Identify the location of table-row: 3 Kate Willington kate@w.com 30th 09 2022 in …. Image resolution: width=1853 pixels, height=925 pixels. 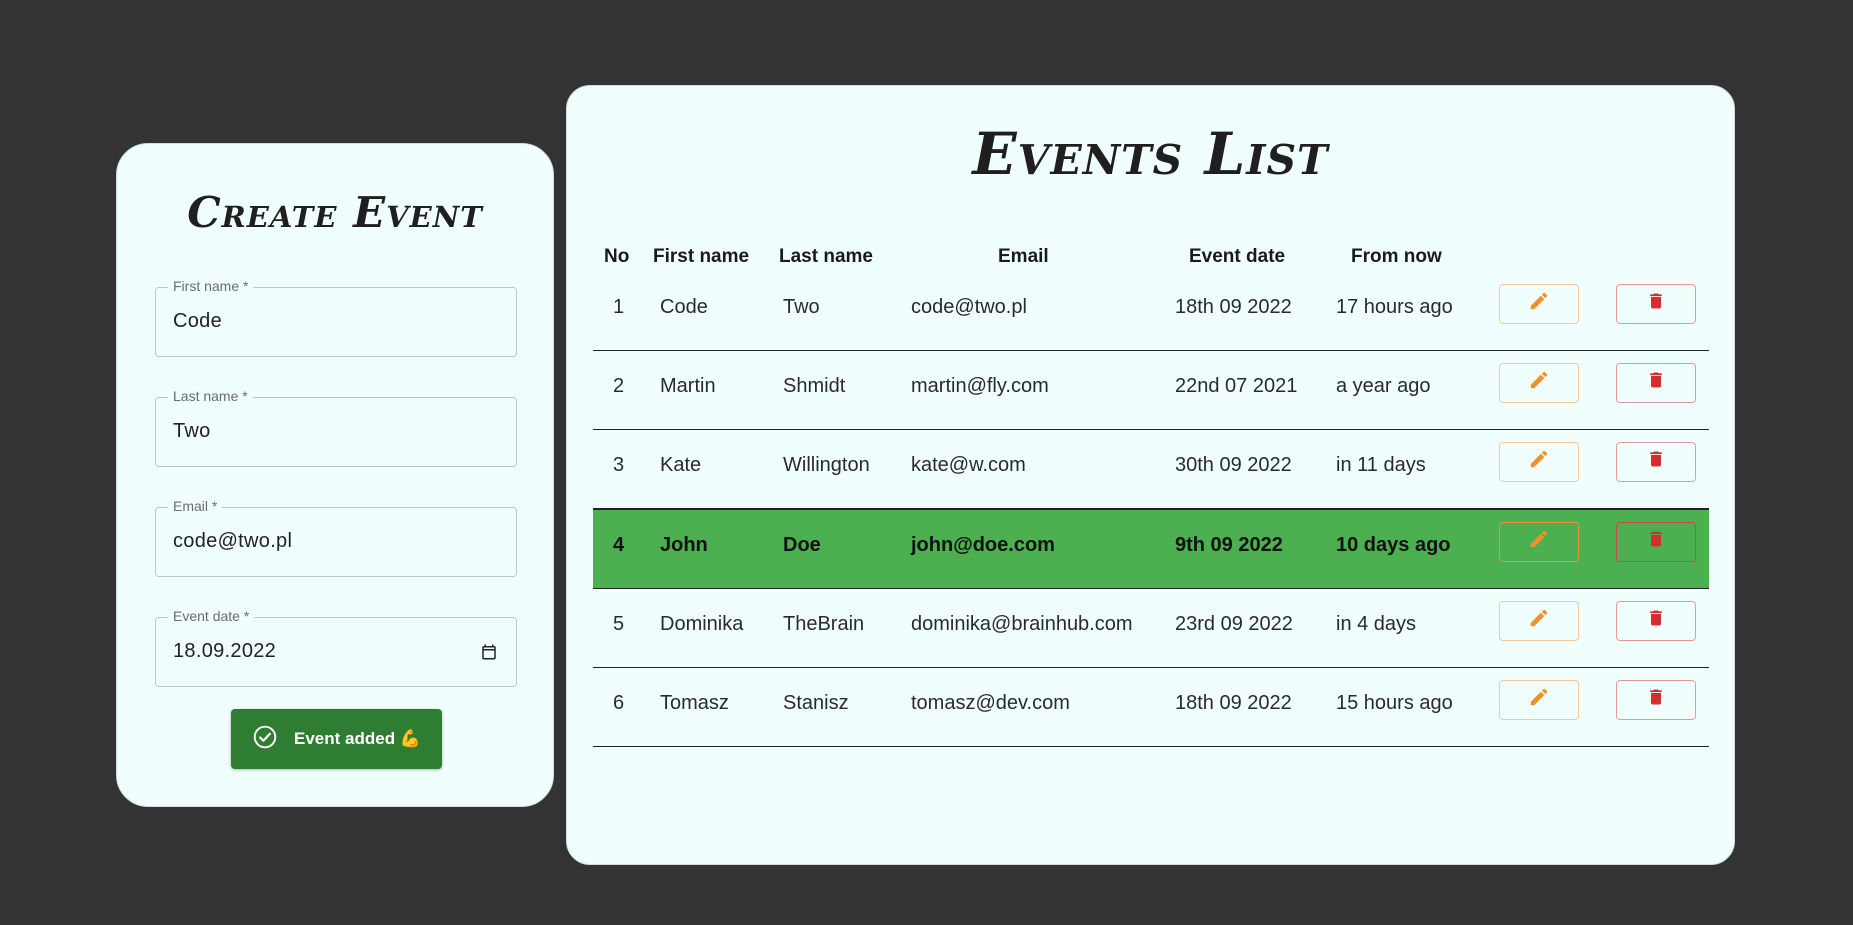
(1151, 469).